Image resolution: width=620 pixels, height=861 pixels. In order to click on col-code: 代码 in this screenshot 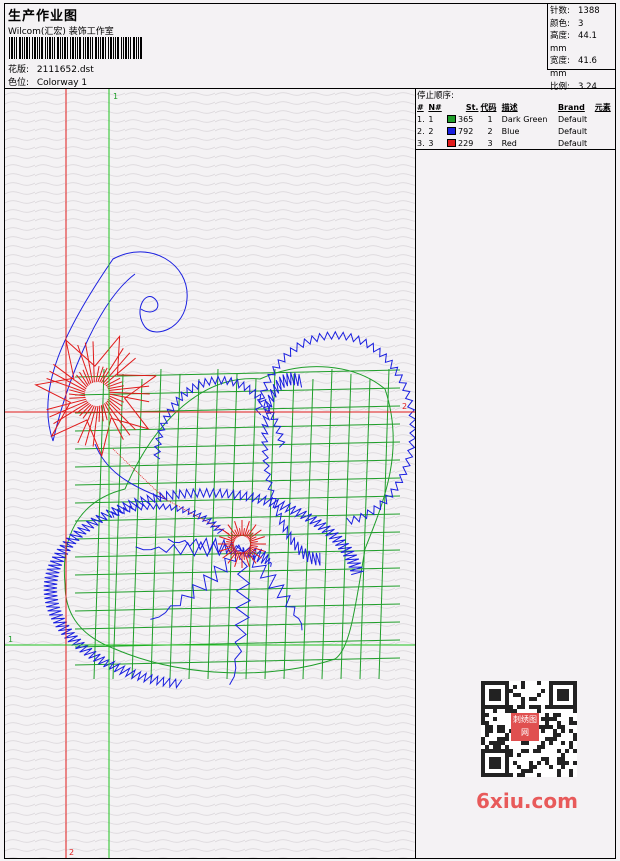, I will do `click(488, 107)`.